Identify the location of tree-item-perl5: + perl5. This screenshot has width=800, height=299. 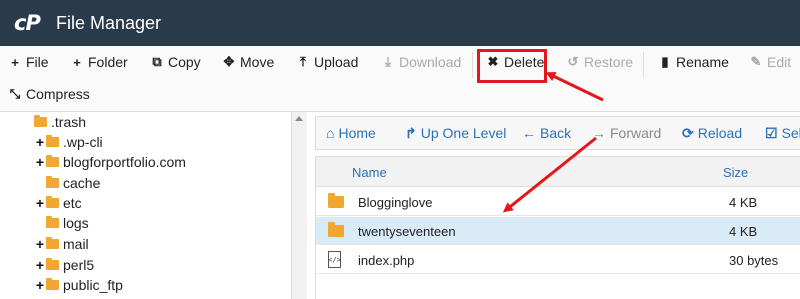
(64, 265).